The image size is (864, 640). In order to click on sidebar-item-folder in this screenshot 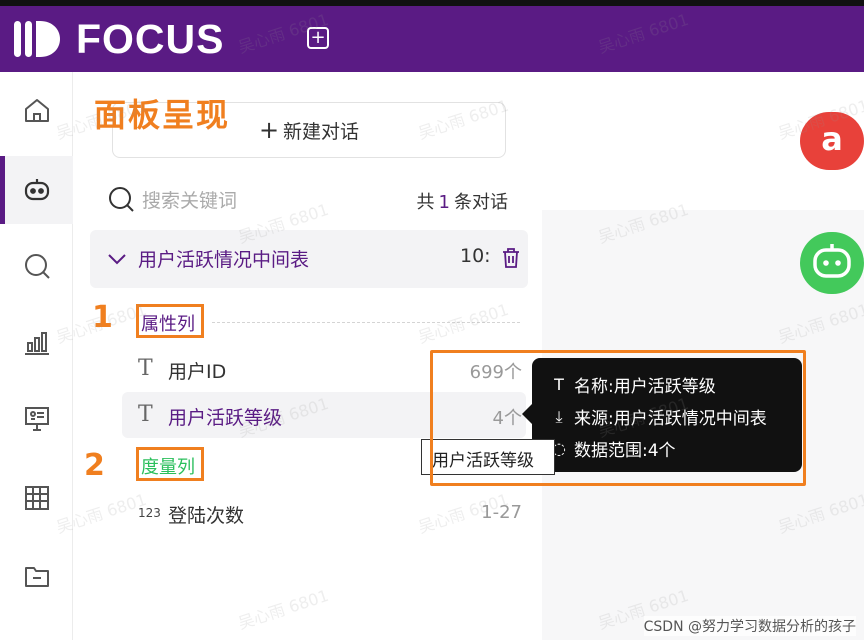, I will do `click(36, 576)`.